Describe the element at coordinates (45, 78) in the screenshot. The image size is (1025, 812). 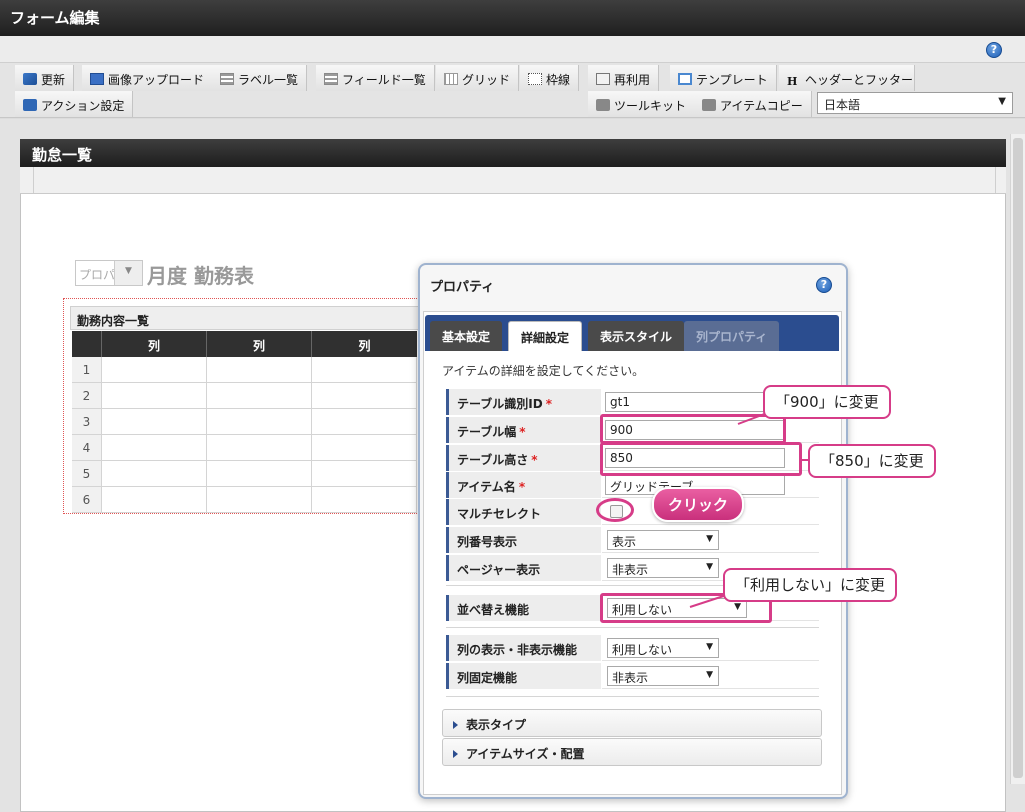
I see `refresh-button: 更新` at that location.